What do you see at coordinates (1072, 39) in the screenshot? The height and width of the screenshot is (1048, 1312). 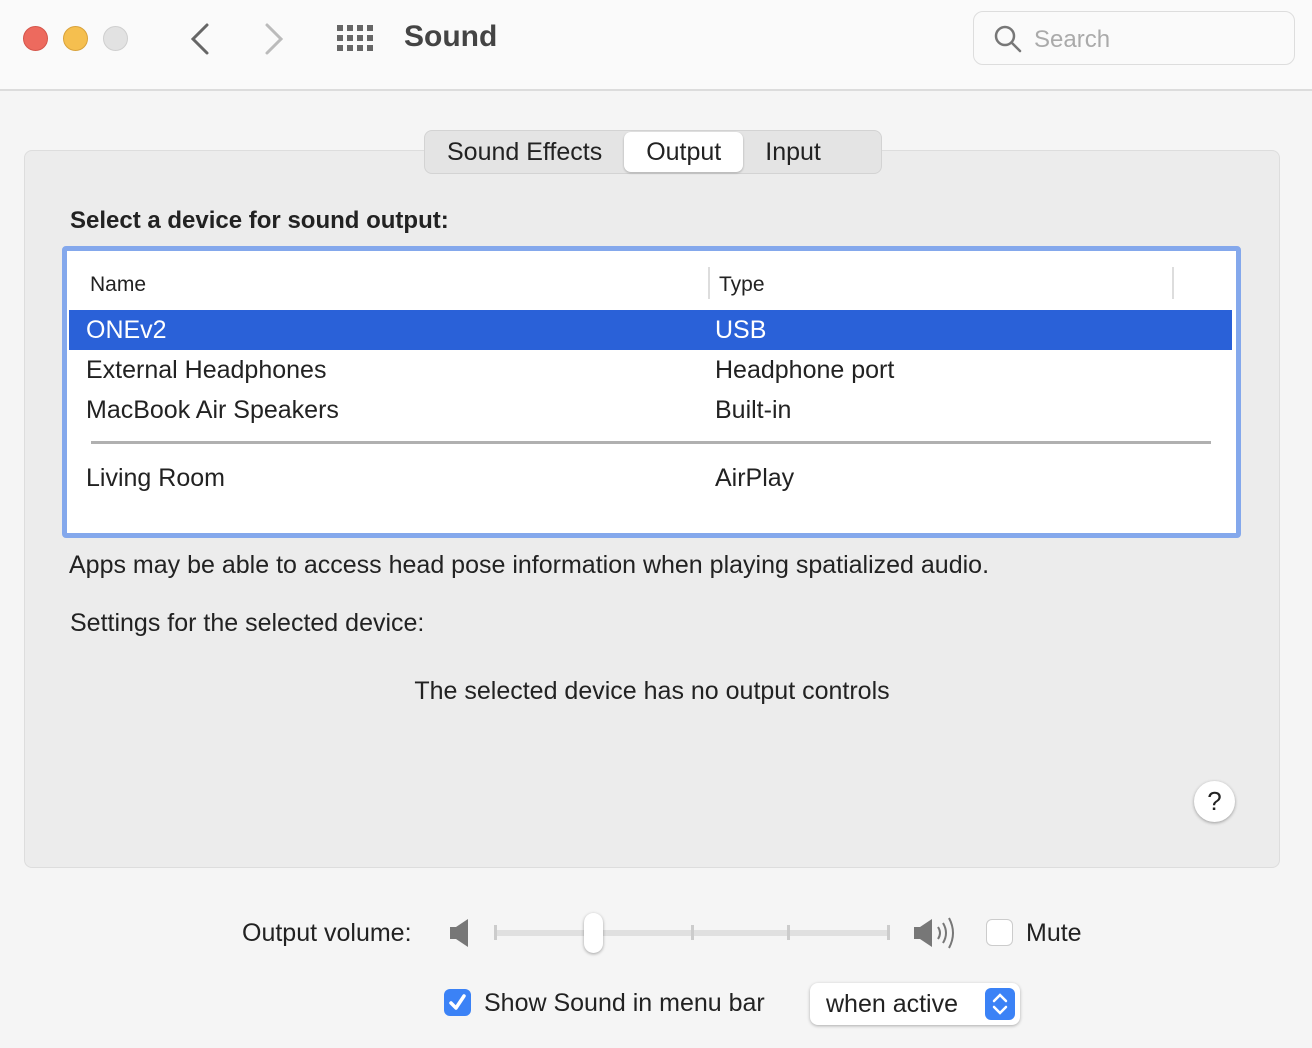 I see `search-placeholder: Search` at bounding box center [1072, 39].